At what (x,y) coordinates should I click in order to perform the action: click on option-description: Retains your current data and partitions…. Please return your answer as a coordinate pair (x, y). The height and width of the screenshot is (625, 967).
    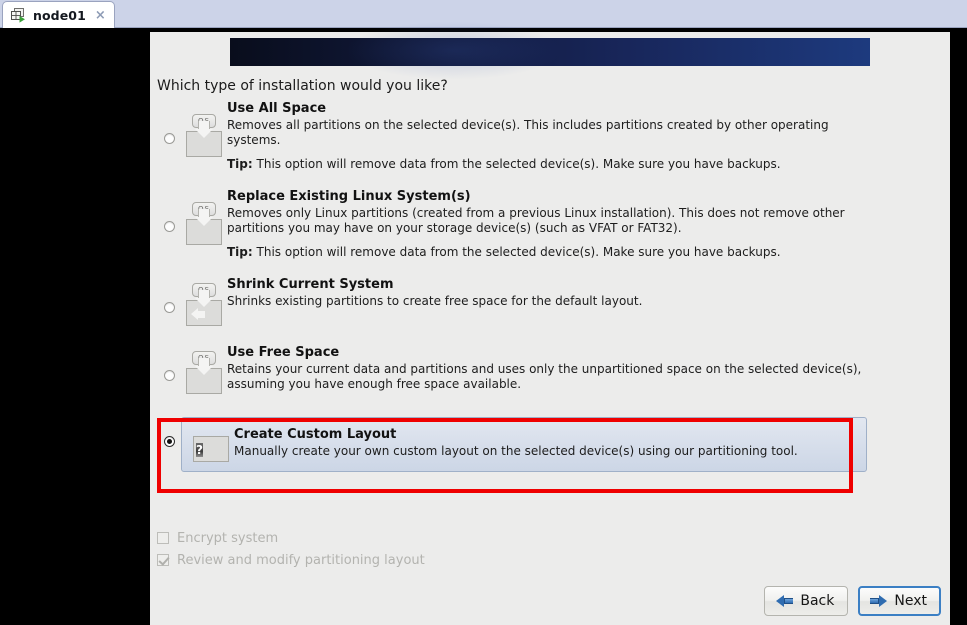
    Looking at the image, I should click on (544, 376).